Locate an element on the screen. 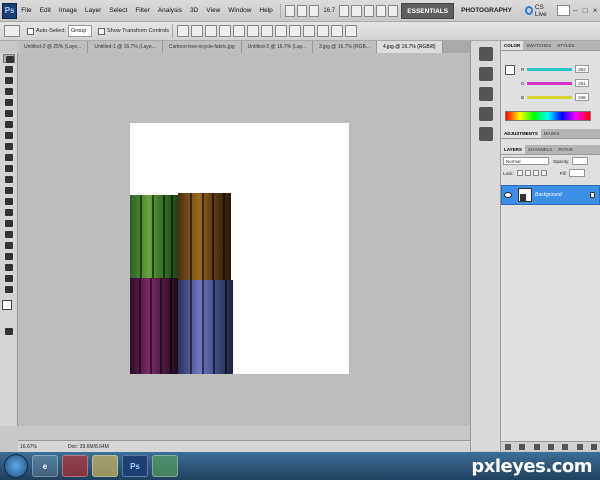 The image size is (600, 480). folder-icon is located at coordinates (105, 466).